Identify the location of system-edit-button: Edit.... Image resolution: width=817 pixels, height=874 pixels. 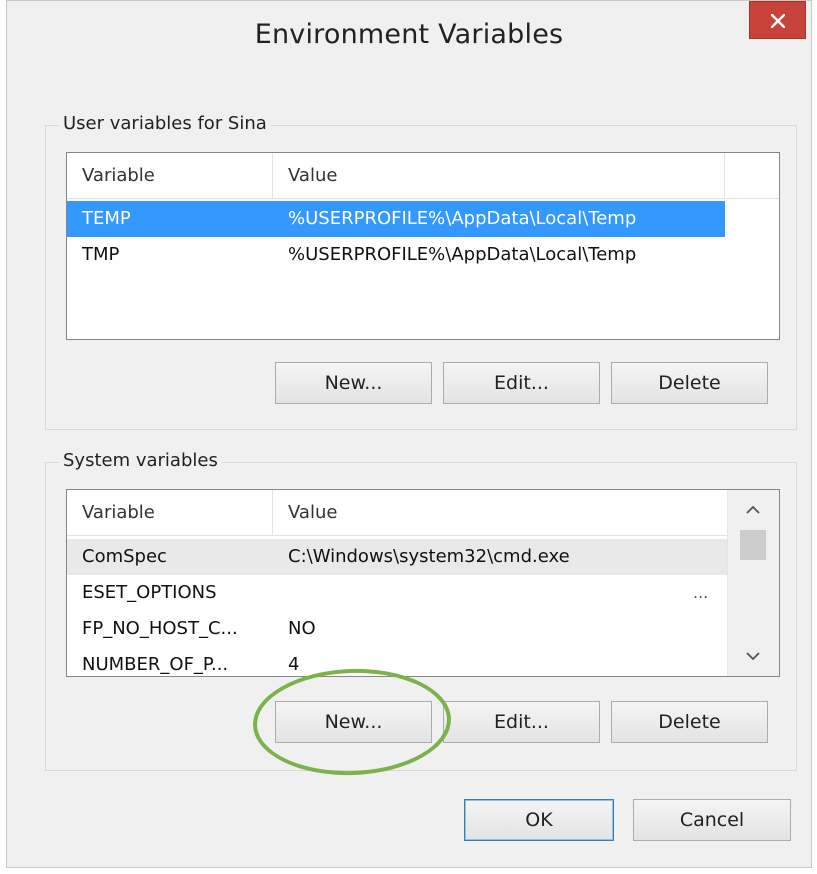
(521, 722).